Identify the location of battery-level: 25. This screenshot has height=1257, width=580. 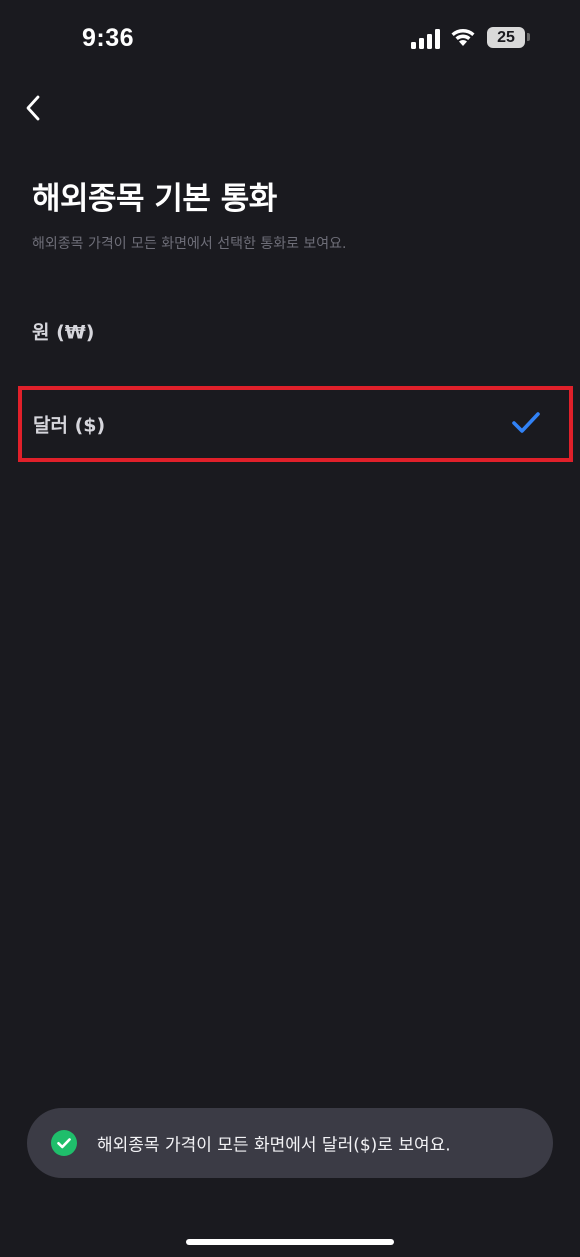
(506, 37).